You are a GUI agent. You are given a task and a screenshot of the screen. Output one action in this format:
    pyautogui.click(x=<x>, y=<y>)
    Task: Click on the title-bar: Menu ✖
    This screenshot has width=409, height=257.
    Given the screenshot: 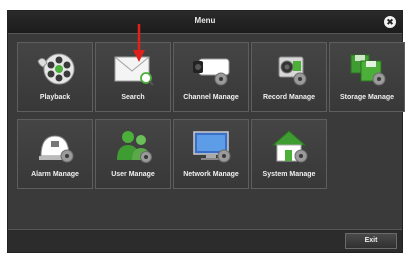 What is the action you would take?
    pyautogui.click(x=205, y=22)
    